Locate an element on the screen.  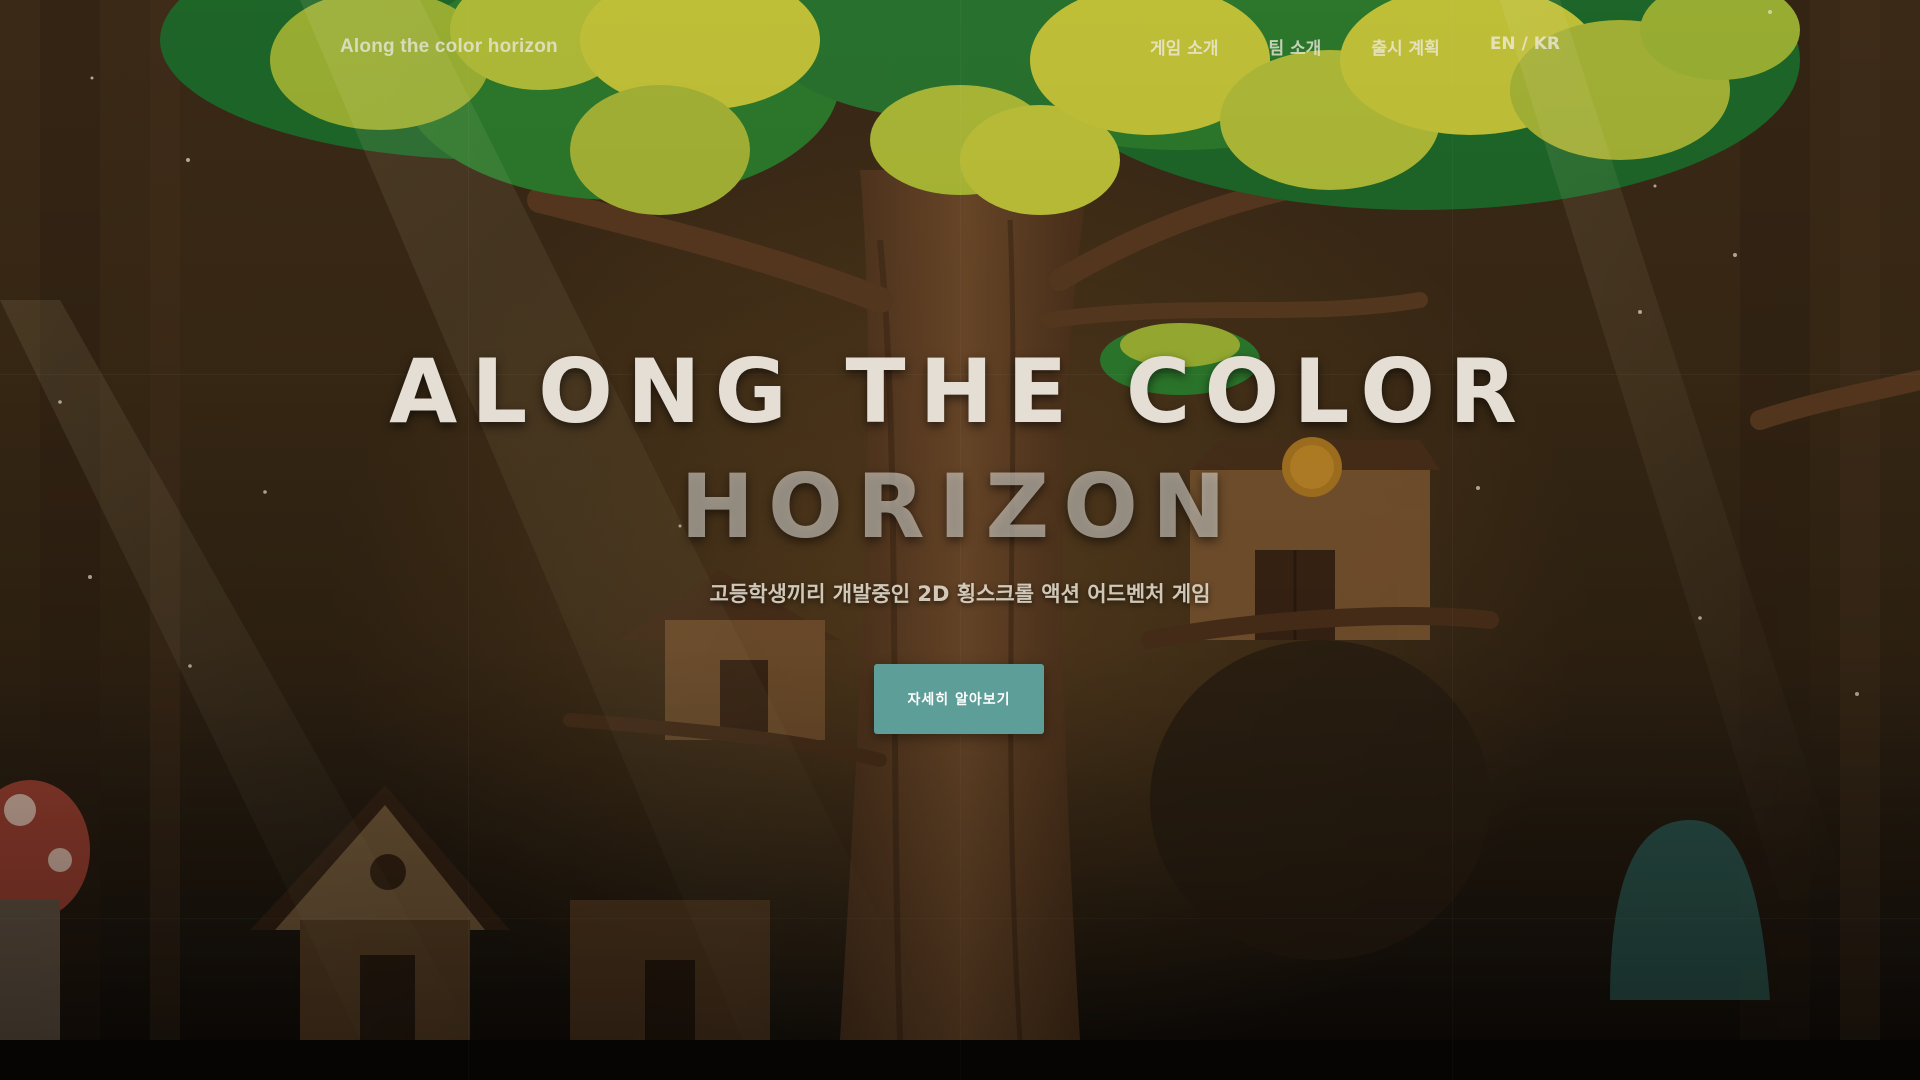
hero-title-line2: HORIZON is located at coordinates (960, 506).